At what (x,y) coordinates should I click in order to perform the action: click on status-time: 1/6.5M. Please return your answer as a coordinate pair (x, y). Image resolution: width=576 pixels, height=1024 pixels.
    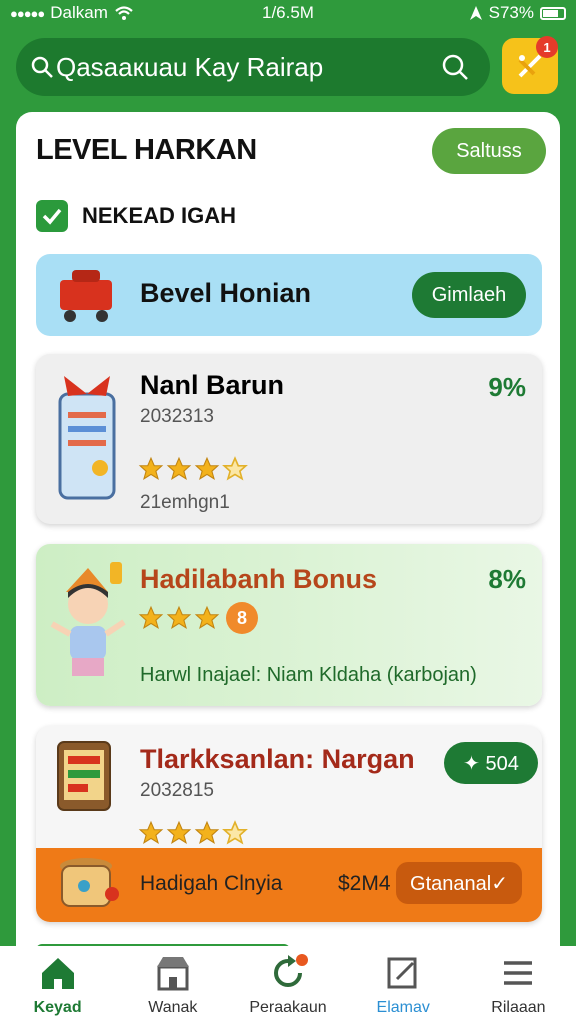
    Looking at the image, I should click on (288, 12).